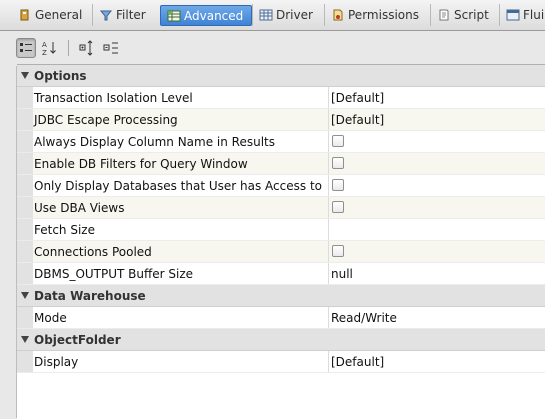  What do you see at coordinates (79, 208) in the screenshot?
I see `property-name: Use DBA Views` at bounding box center [79, 208].